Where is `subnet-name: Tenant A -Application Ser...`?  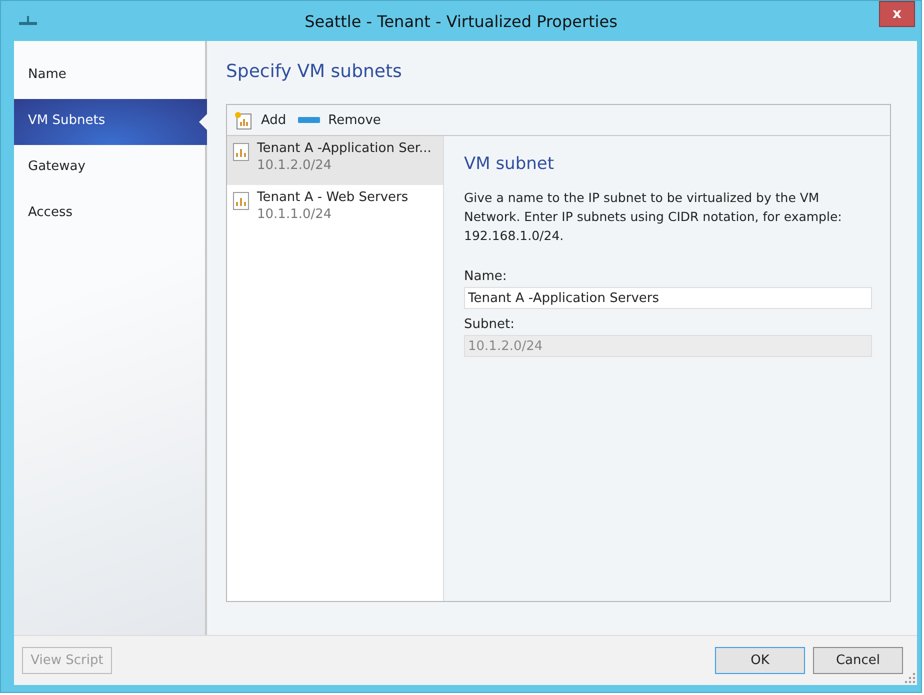
subnet-name: Tenant A -Application Ser... is located at coordinates (344, 148).